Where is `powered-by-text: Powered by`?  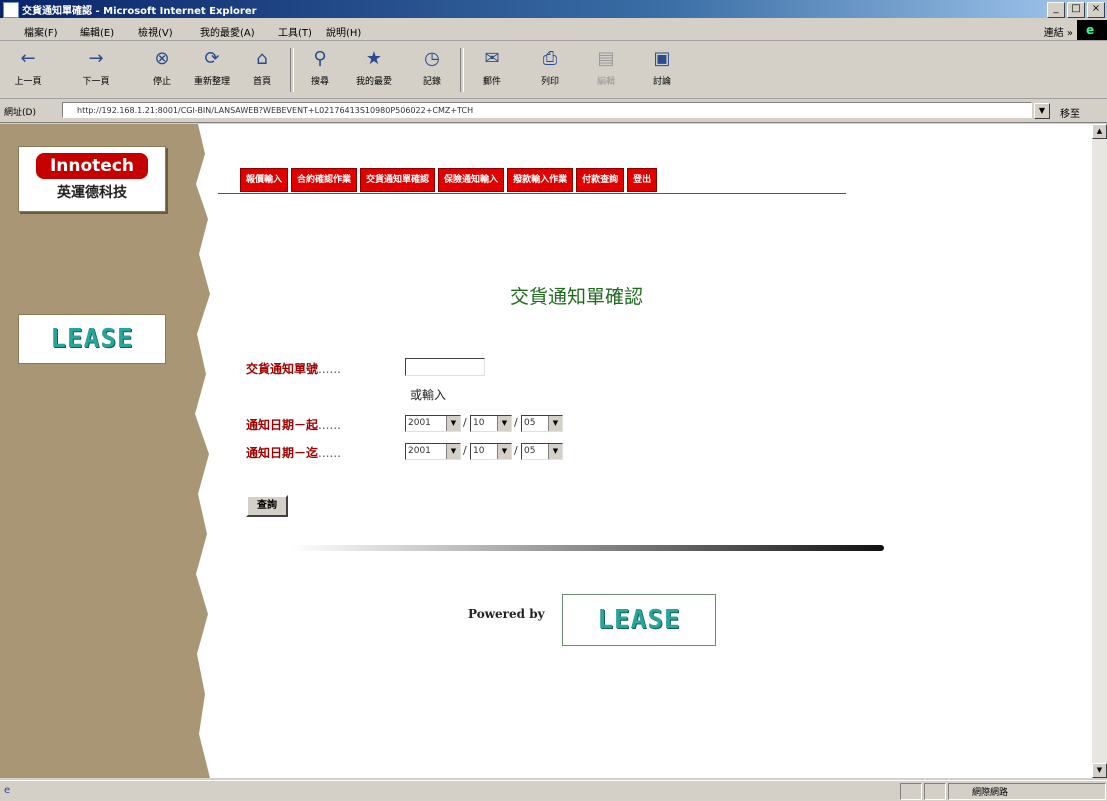
powered-by-text: Powered by is located at coordinates (506, 614).